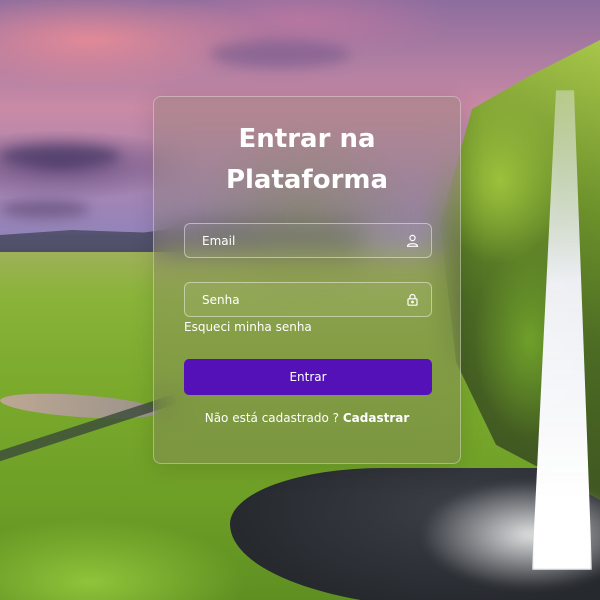 The height and width of the screenshot is (600, 600). What do you see at coordinates (302, 240) in the screenshot?
I see `email-input` at bounding box center [302, 240].